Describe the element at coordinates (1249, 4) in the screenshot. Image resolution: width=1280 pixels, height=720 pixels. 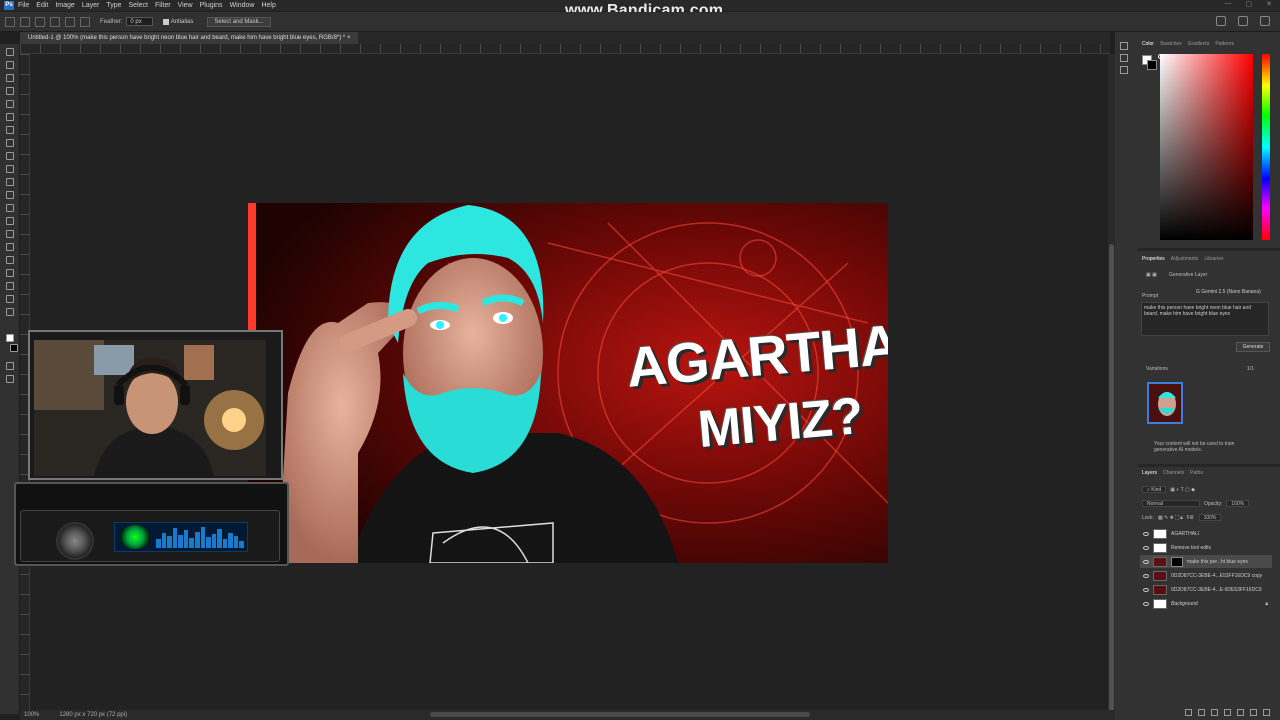
I see `maximize-icon: ▢` at that location.